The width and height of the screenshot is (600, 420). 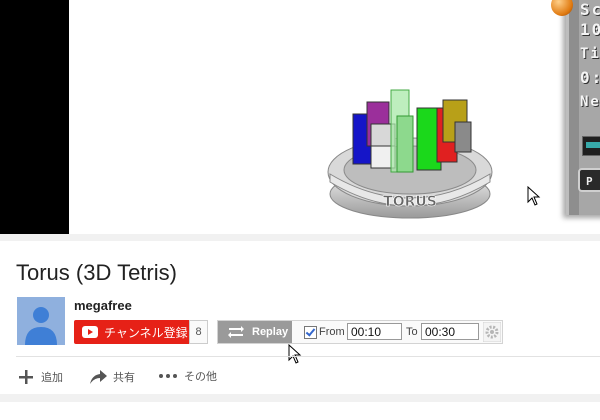 I want to click on from-label: From, so click(x=332, y=332).